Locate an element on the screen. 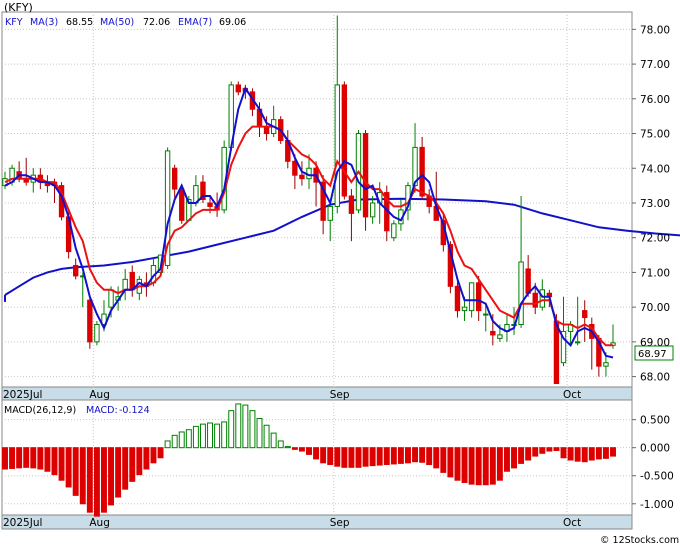 This screenshot has width=680, height=550. price-tick-label: 68.00 is located at coordinates (655, 378).